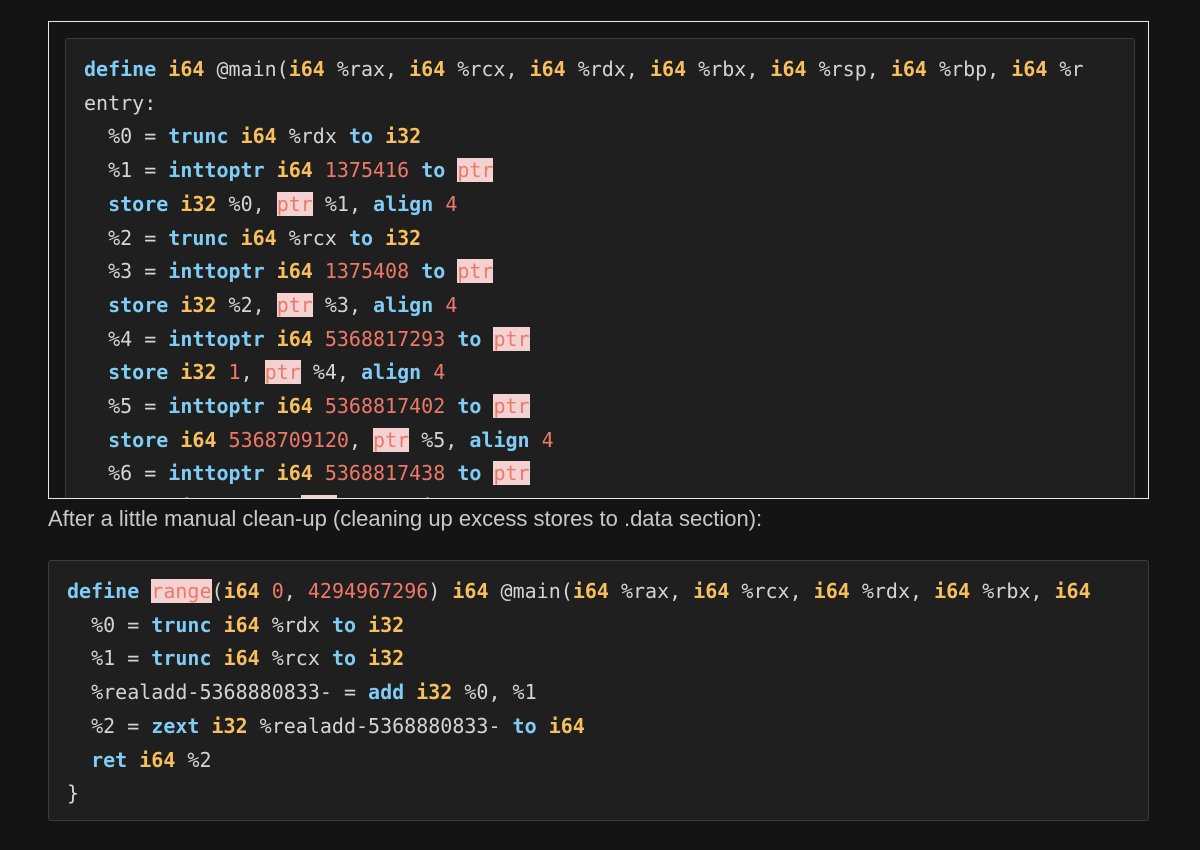 This screenshot has width=1200, height=850. I want to click on highlighted-token: range, so click(181, 591).